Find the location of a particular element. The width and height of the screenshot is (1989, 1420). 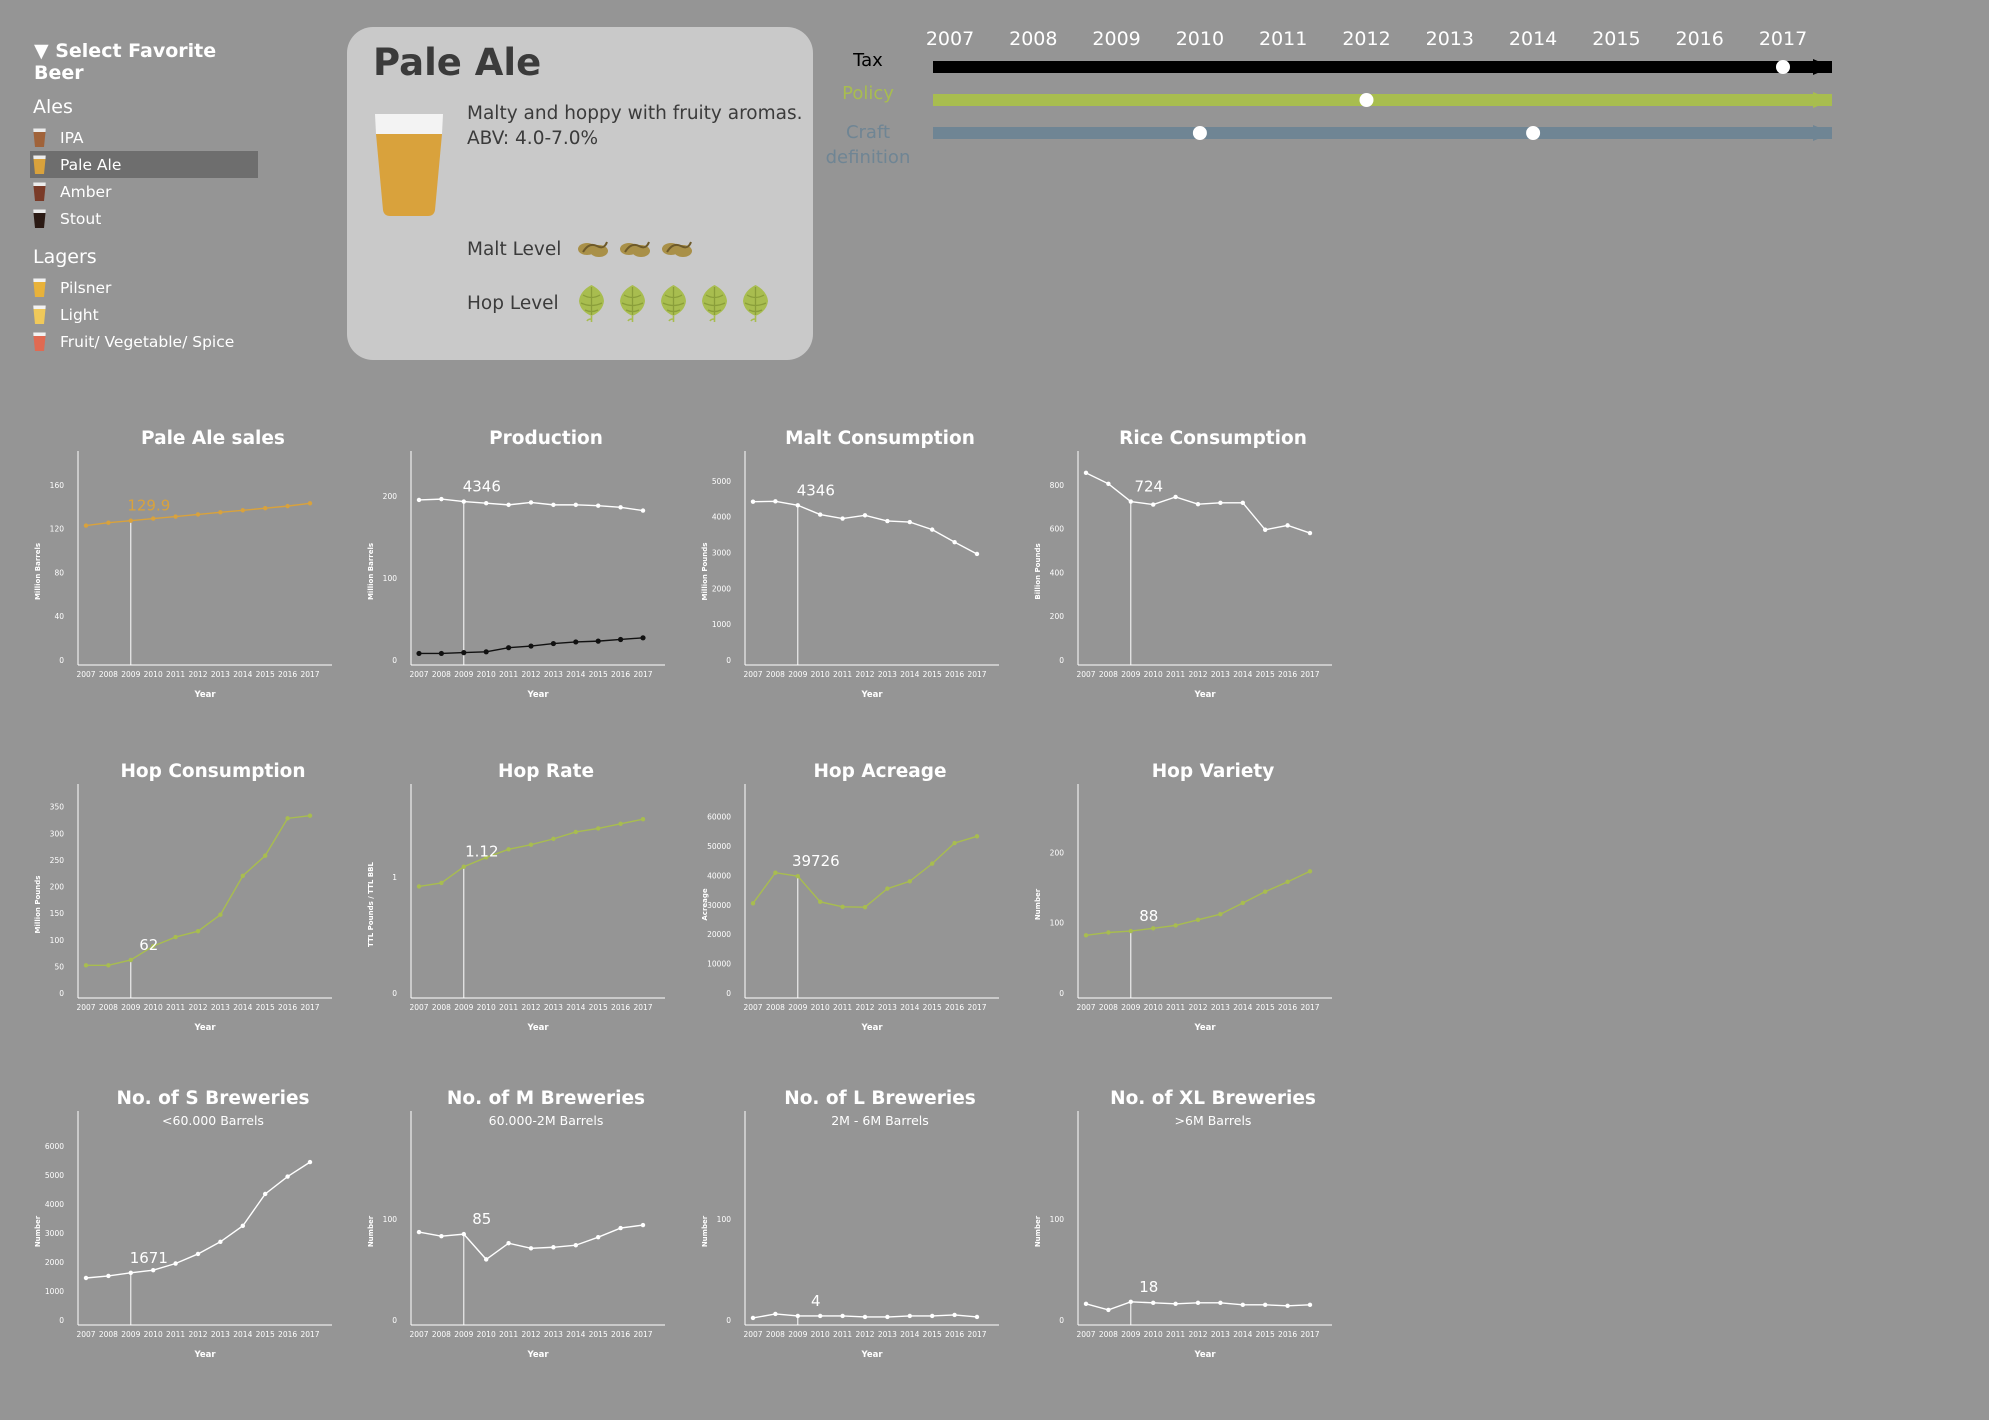

beer-option-pale-ale: Pale Ale is located at coordinates (144, 164).